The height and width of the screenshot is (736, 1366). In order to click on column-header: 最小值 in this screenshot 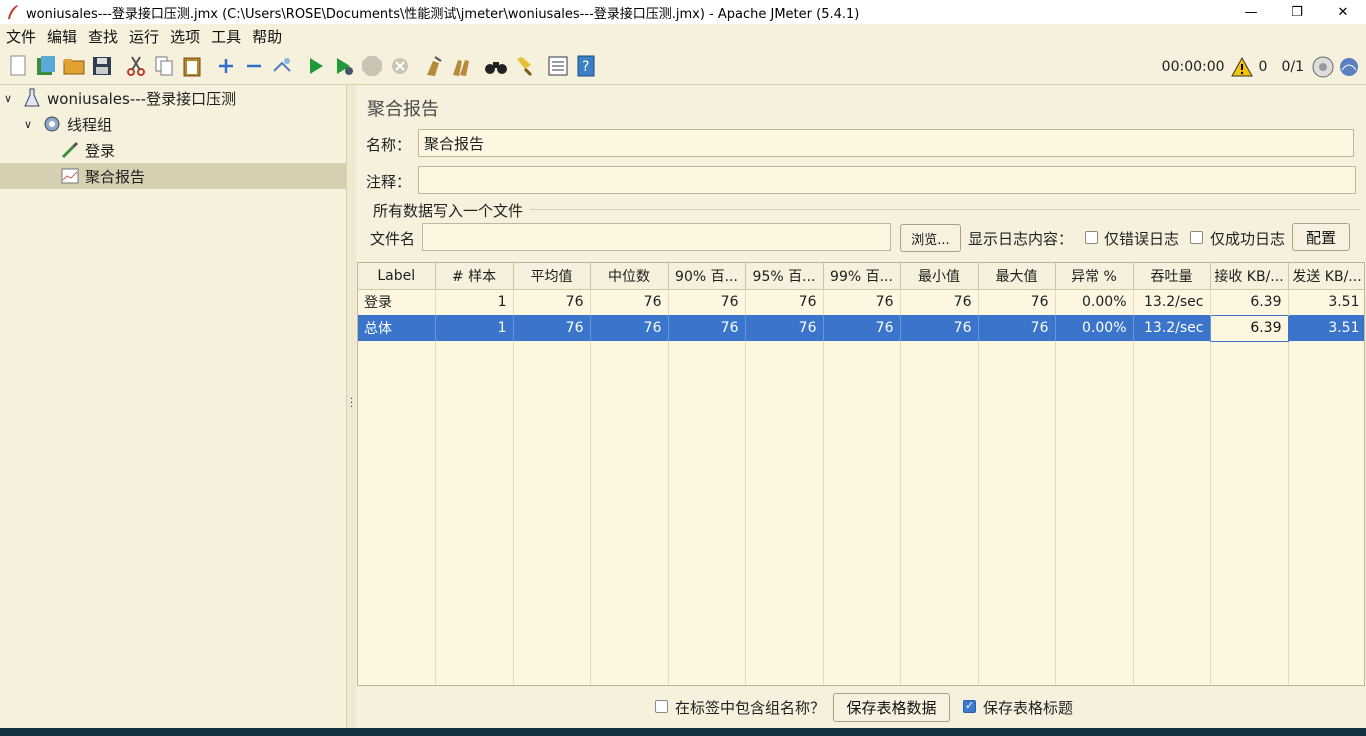, I will do `click(939, 276)`.